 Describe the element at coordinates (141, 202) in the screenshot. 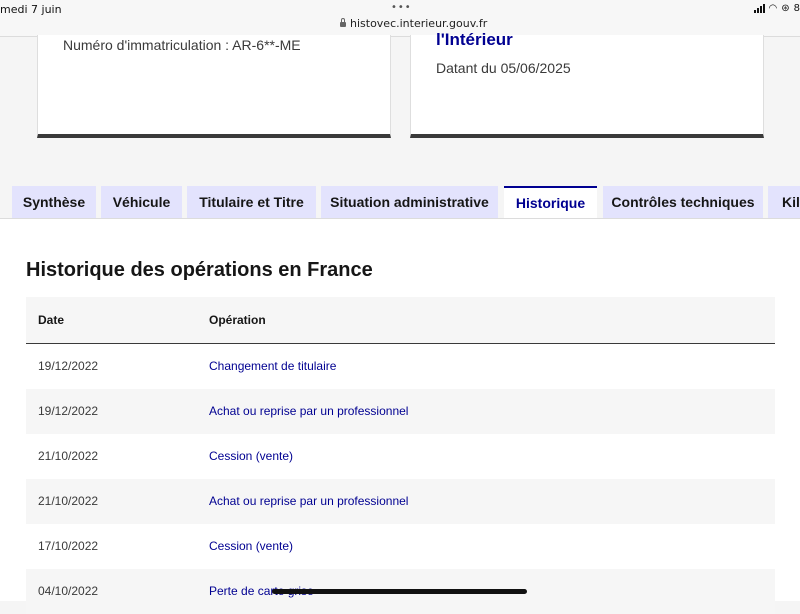

I see `tab-vehicule: Véhicule` at that location.